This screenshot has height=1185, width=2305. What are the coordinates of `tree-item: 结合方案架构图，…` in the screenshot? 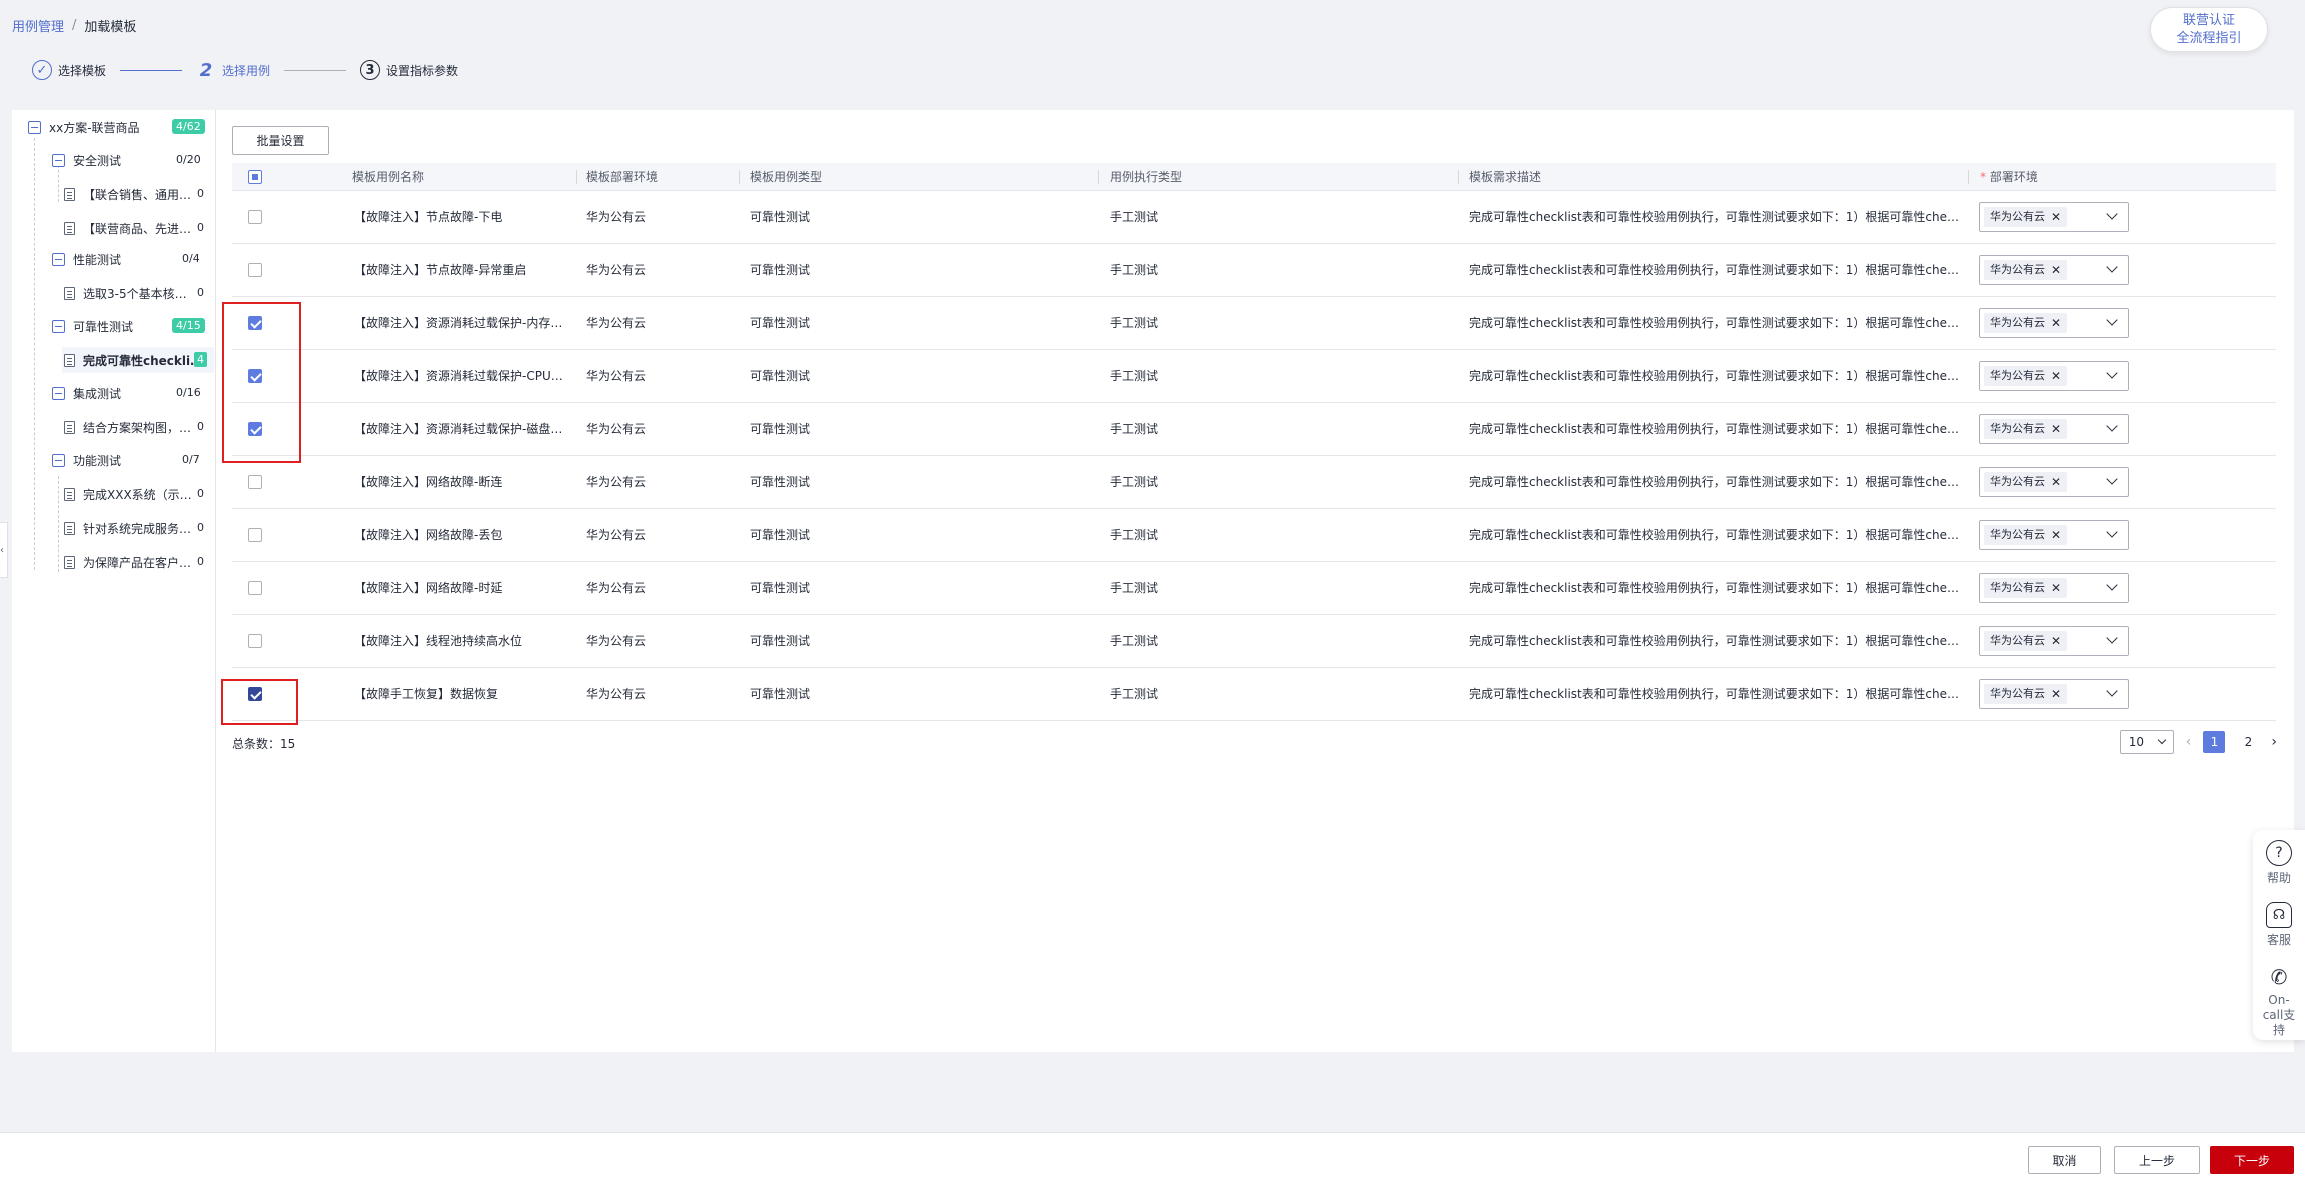 It's located at (127, 427).